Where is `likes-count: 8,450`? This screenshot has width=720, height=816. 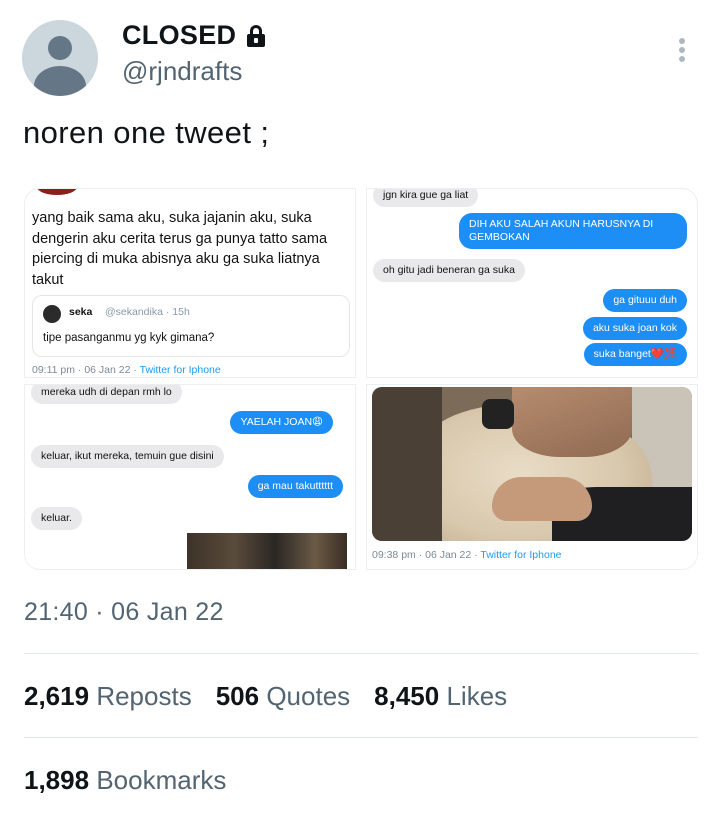
likes-count: 8,450 is located at coordinates (407, 696).